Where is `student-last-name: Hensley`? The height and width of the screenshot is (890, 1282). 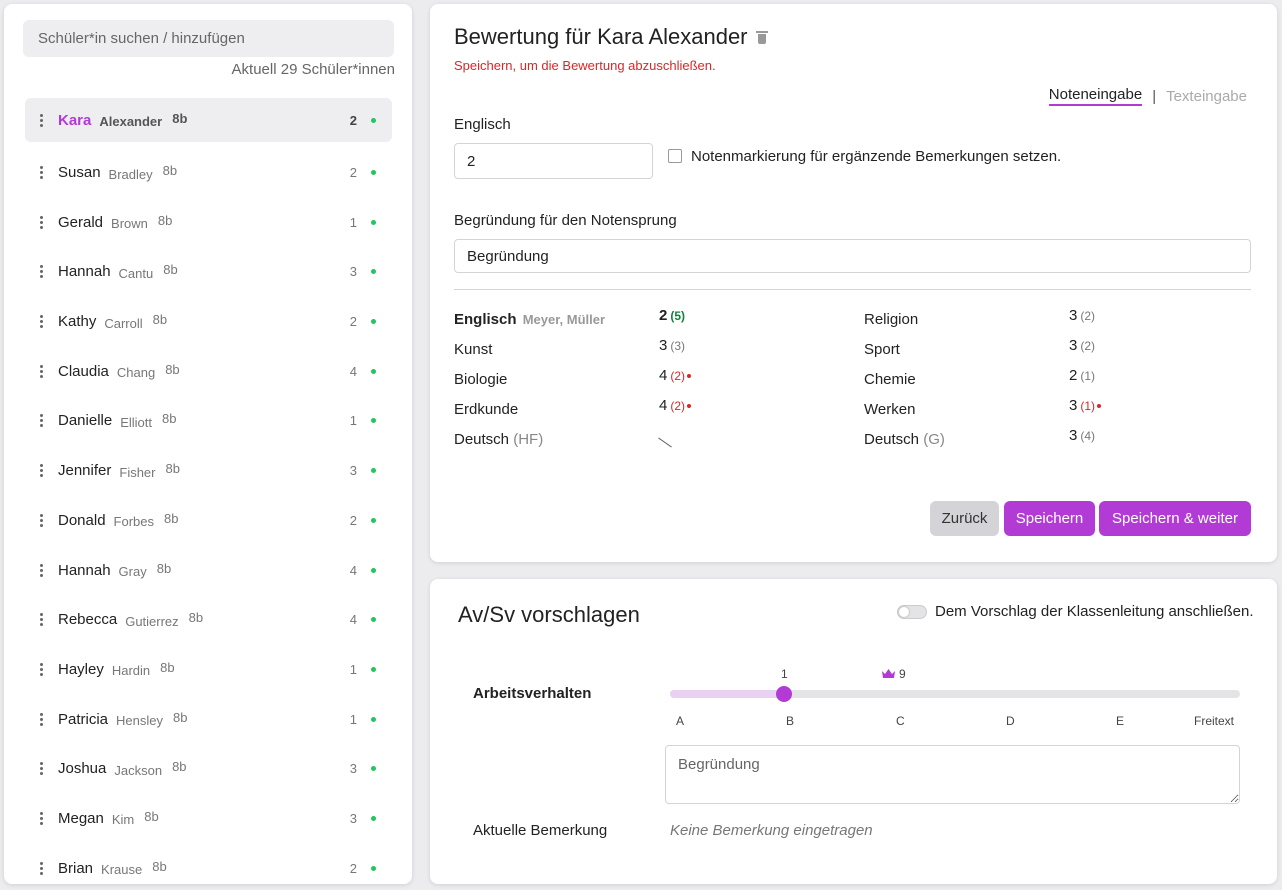
student-last-name: Hensley is located at coordinates (139, 721).